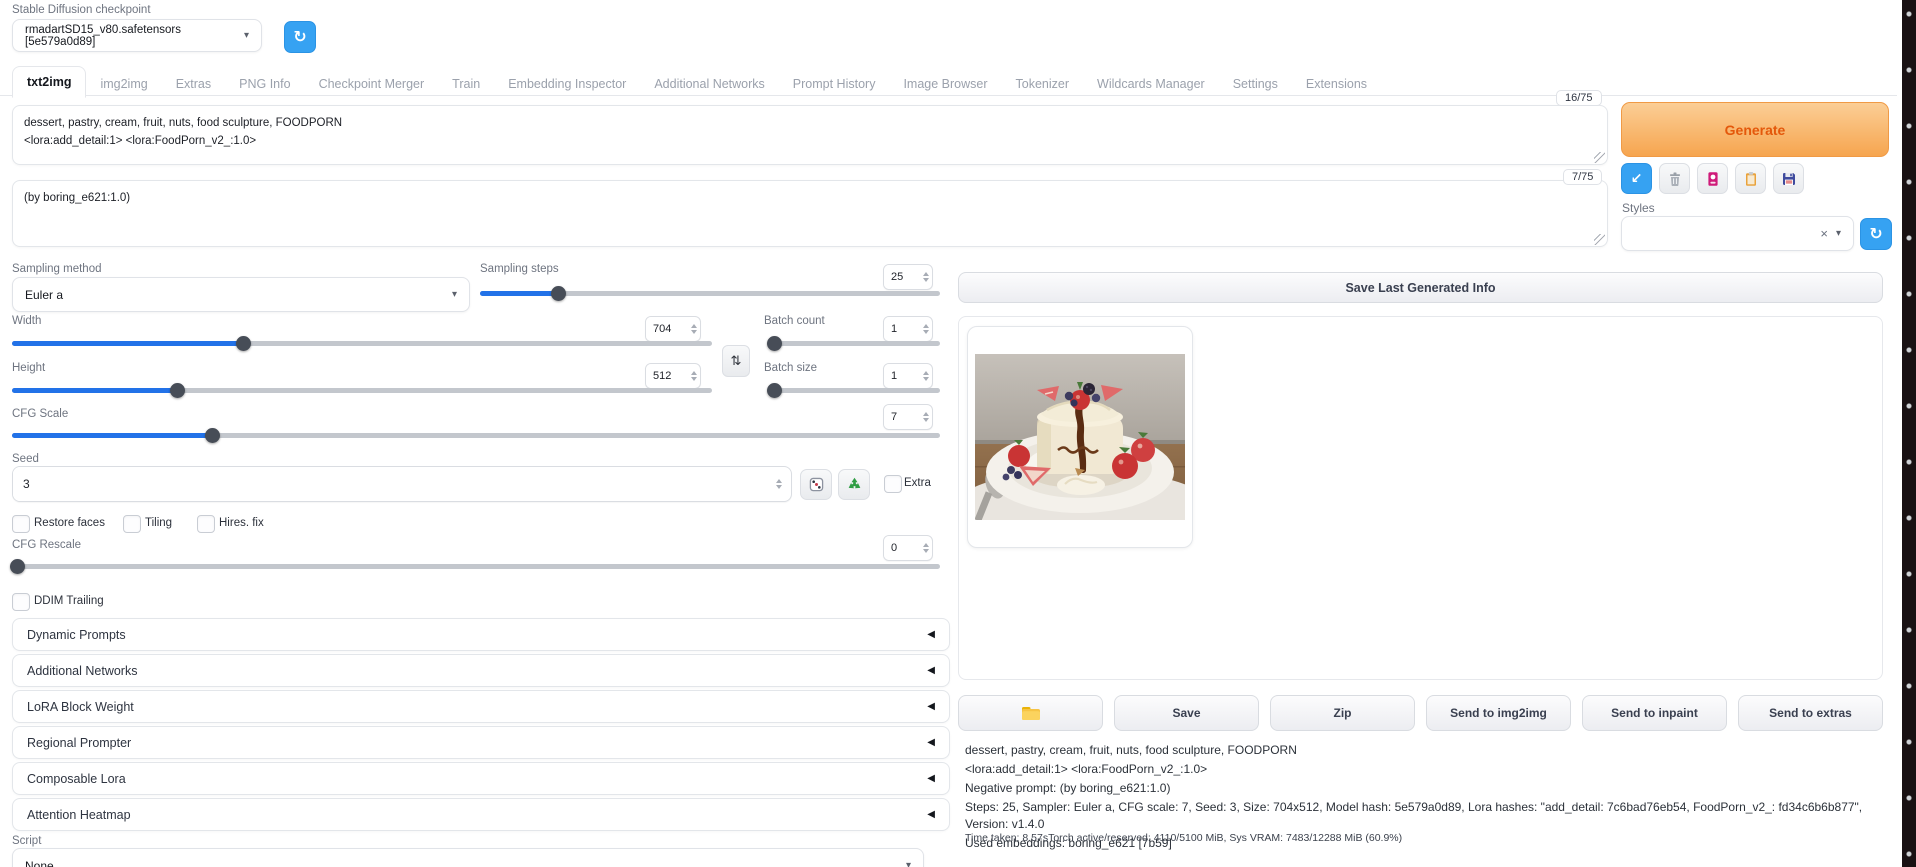  Describe the element at coordinates (1420, 287) in the screenshot. I see `save-last-generated-info-button: Save Last Generated Info` at that location.